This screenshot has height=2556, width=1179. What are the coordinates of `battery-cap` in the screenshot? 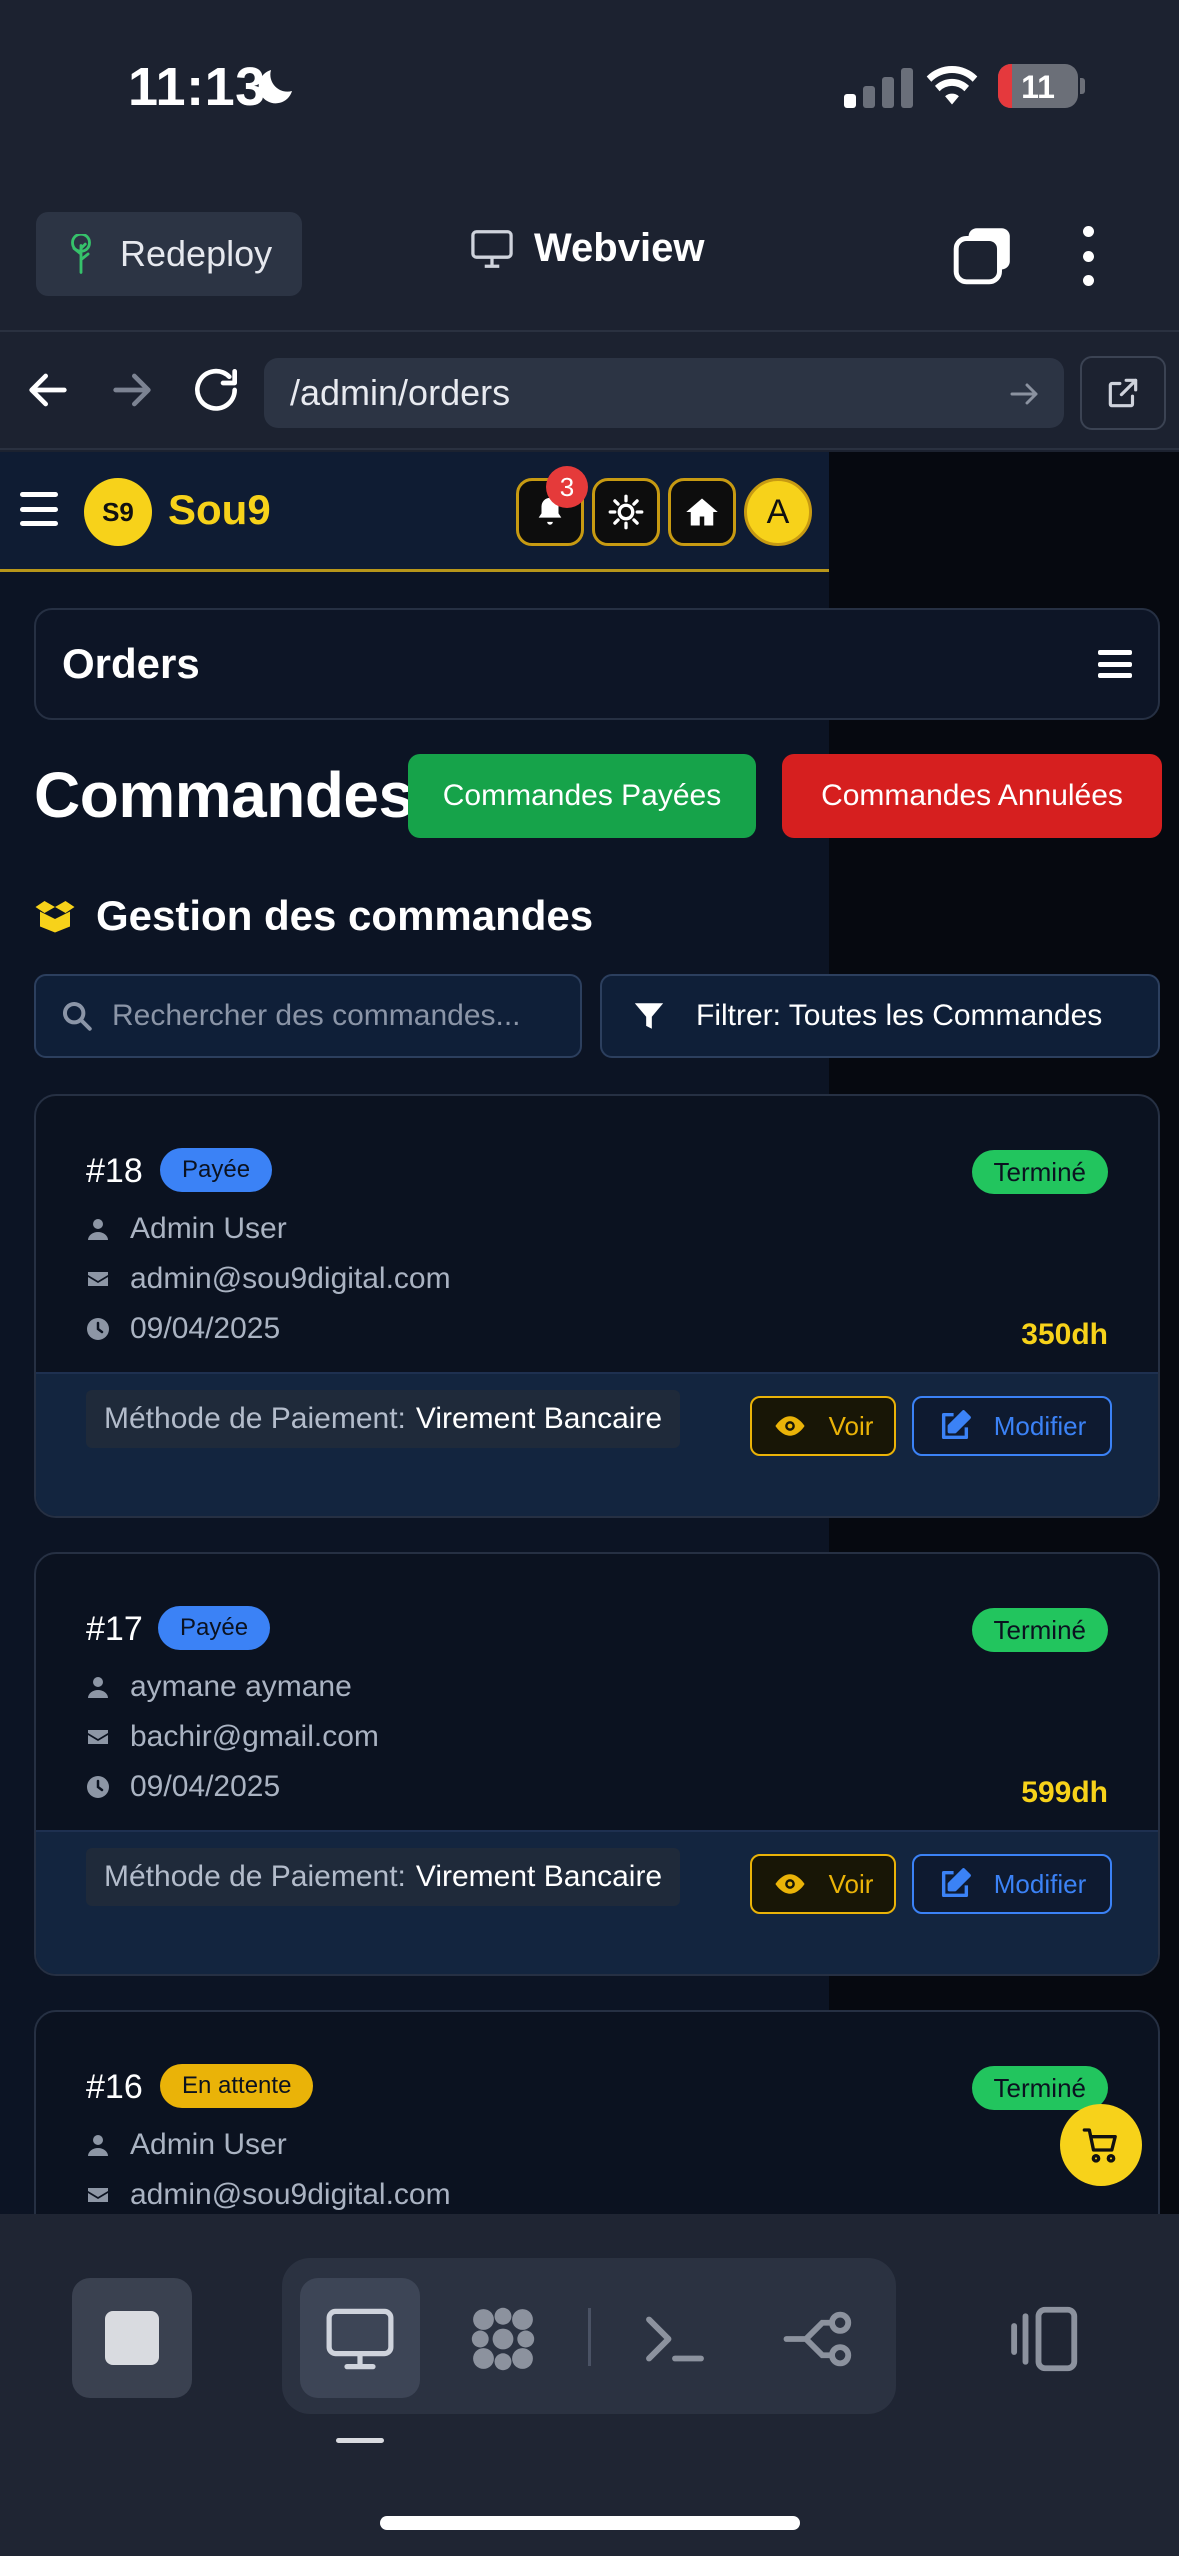 It's located at (1082, 86).